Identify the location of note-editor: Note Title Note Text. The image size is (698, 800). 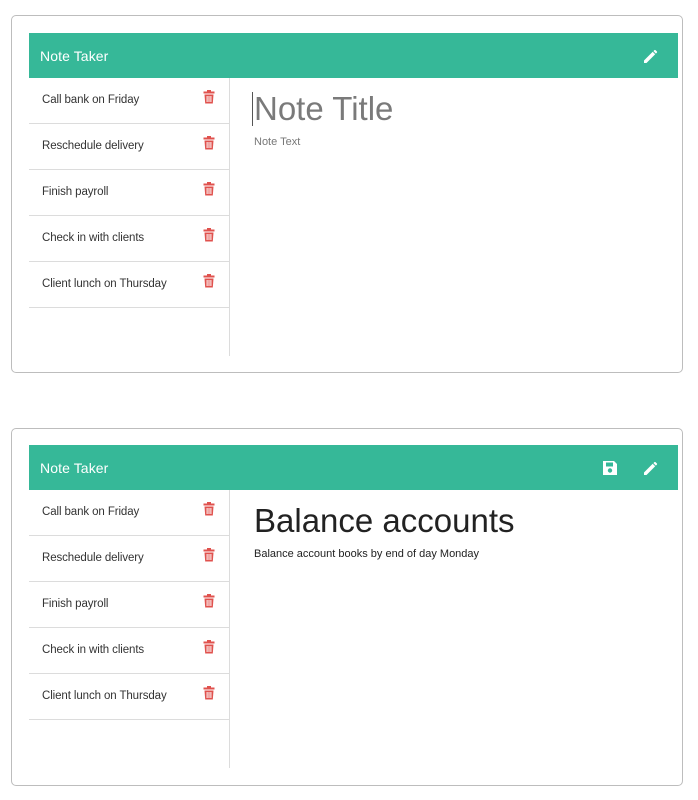
(458, 119).